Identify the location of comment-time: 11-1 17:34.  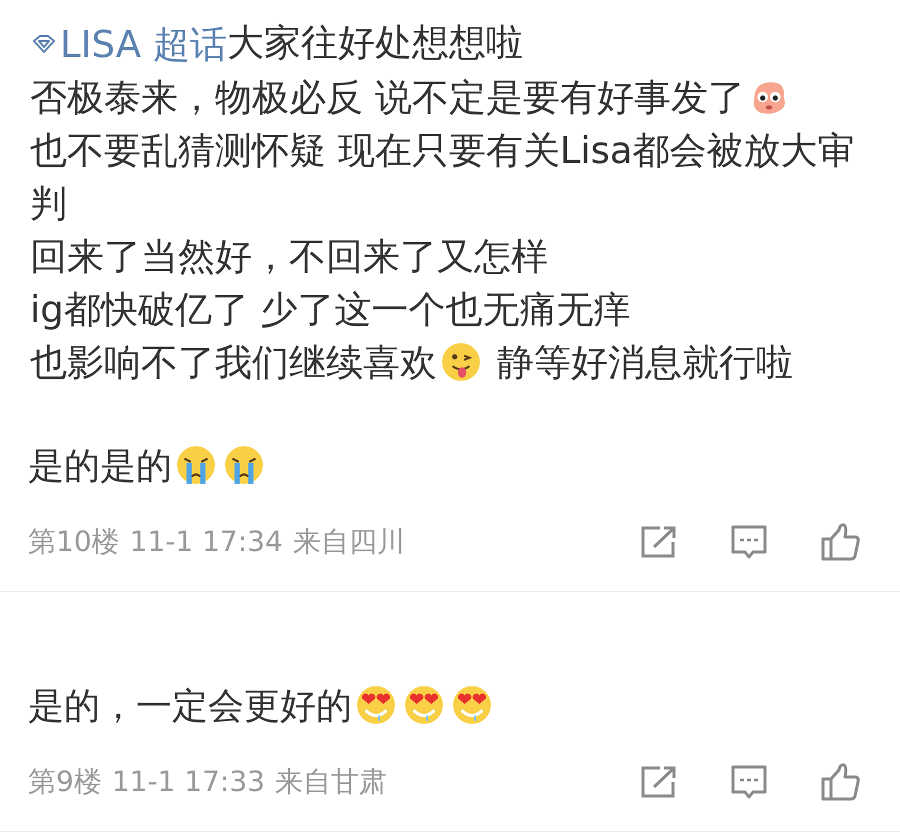
(206, 542).